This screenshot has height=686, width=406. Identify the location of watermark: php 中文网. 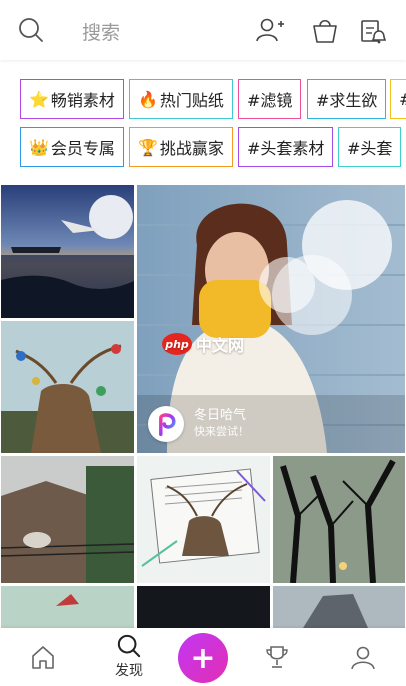
(203, 344).